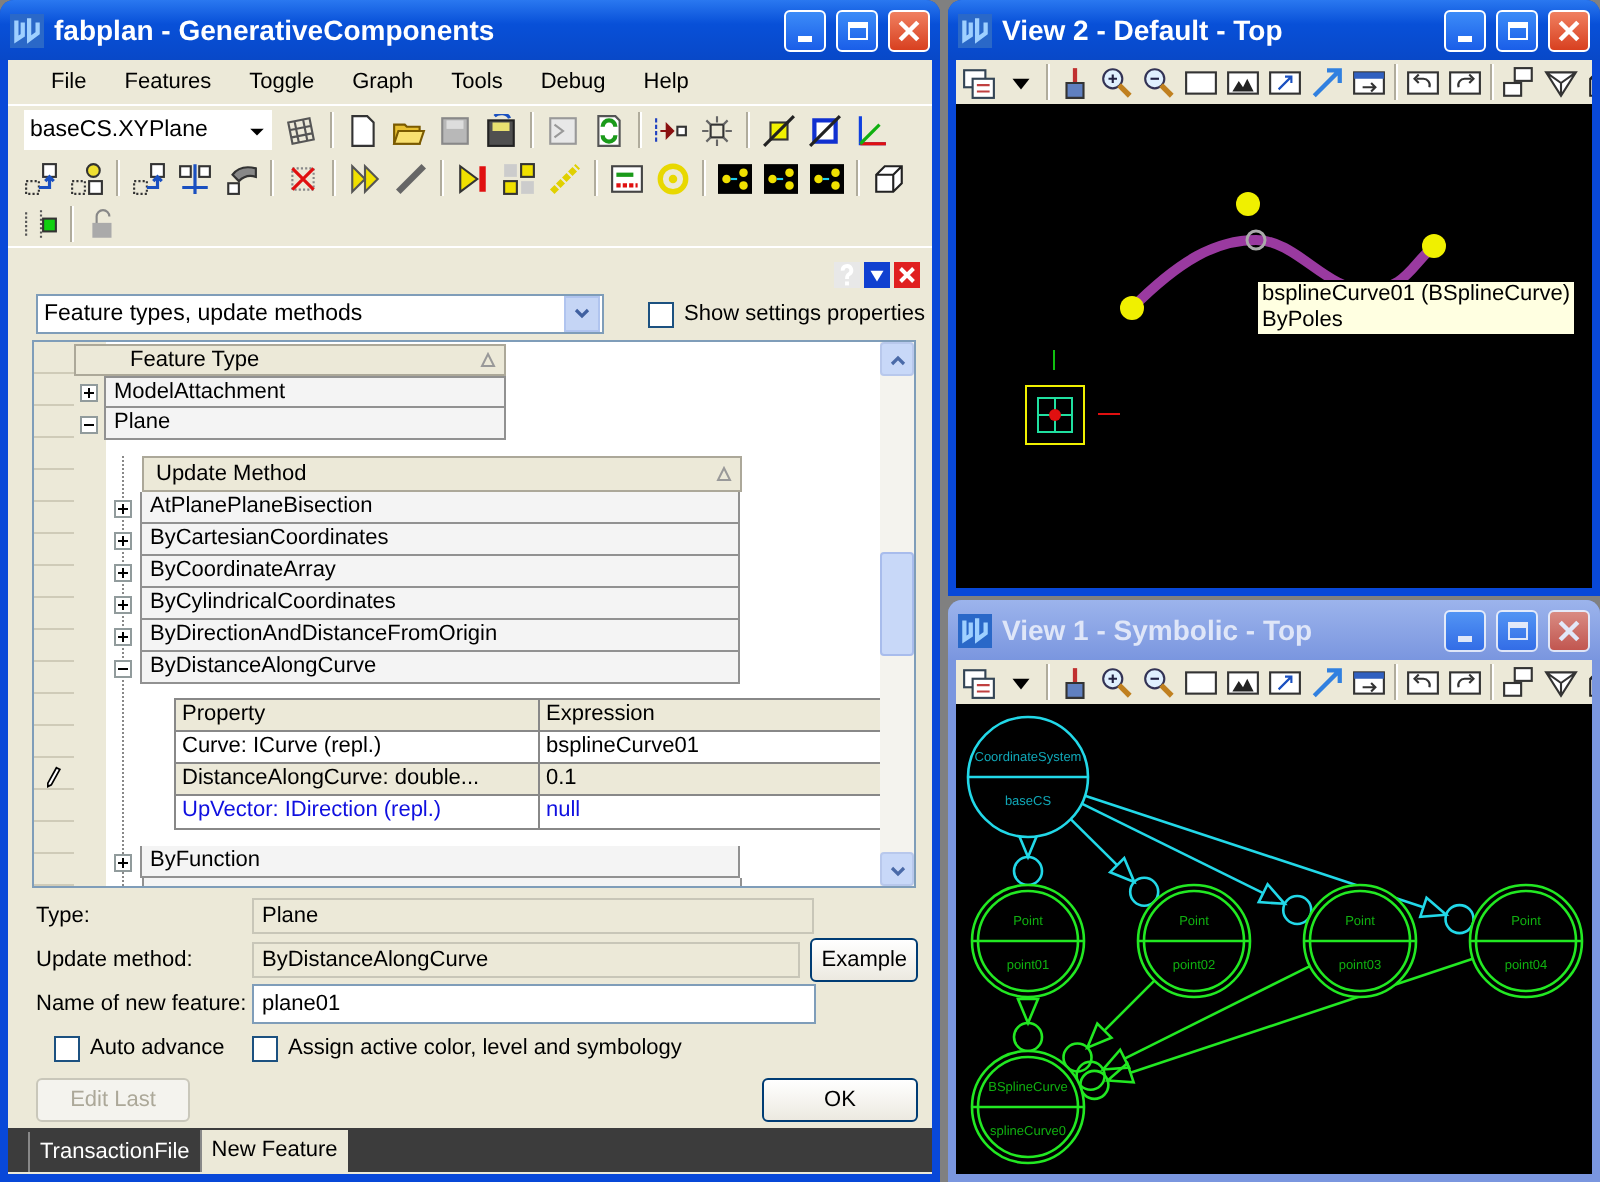  Describe the element at coordinates (440, 540) in the screenshot. I see `tree-item: ByCartesianCoordinates` at that location.